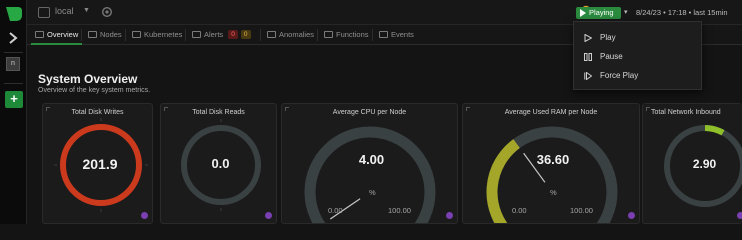  I want to click on chevron-down-icon: ▼, so click(86, 10).